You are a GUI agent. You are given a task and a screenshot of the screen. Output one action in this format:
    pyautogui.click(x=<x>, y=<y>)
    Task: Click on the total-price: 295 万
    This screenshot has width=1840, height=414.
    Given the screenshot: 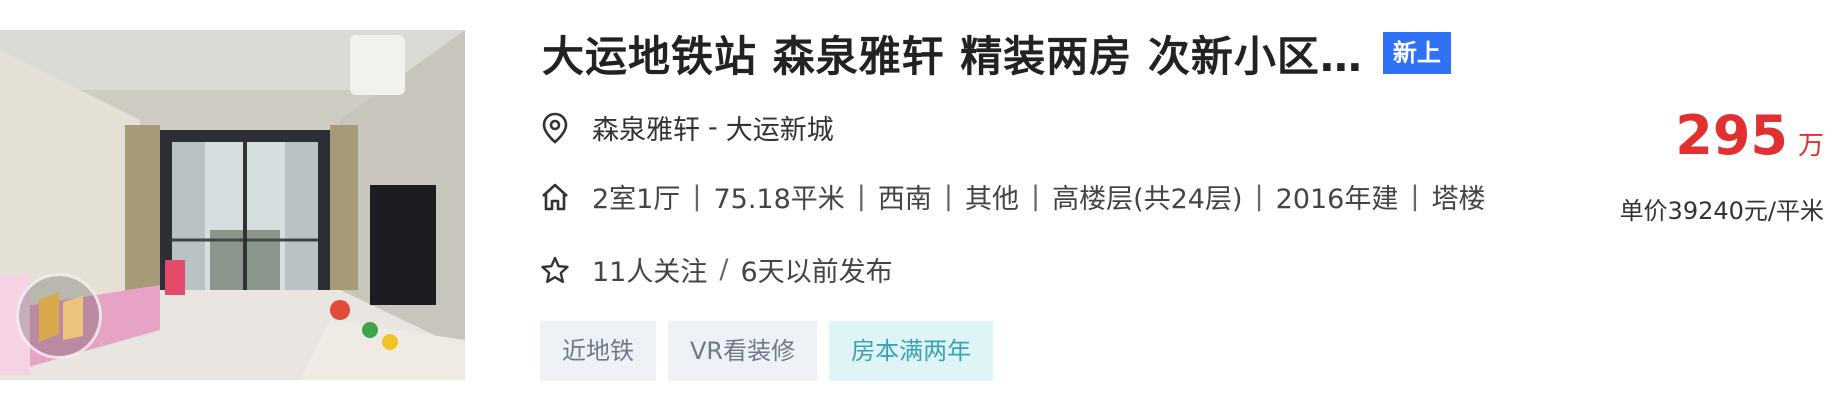 What is the action you would take?
    pyautogui.click(x=1749, y=136)
    